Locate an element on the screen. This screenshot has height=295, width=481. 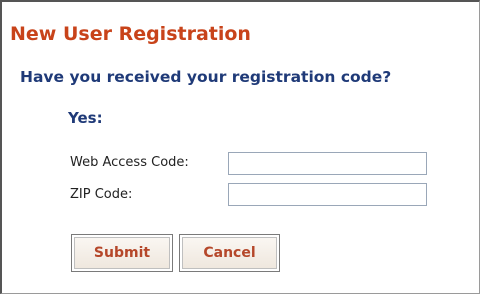
zip-code-input is located at coordinates (327, 194).